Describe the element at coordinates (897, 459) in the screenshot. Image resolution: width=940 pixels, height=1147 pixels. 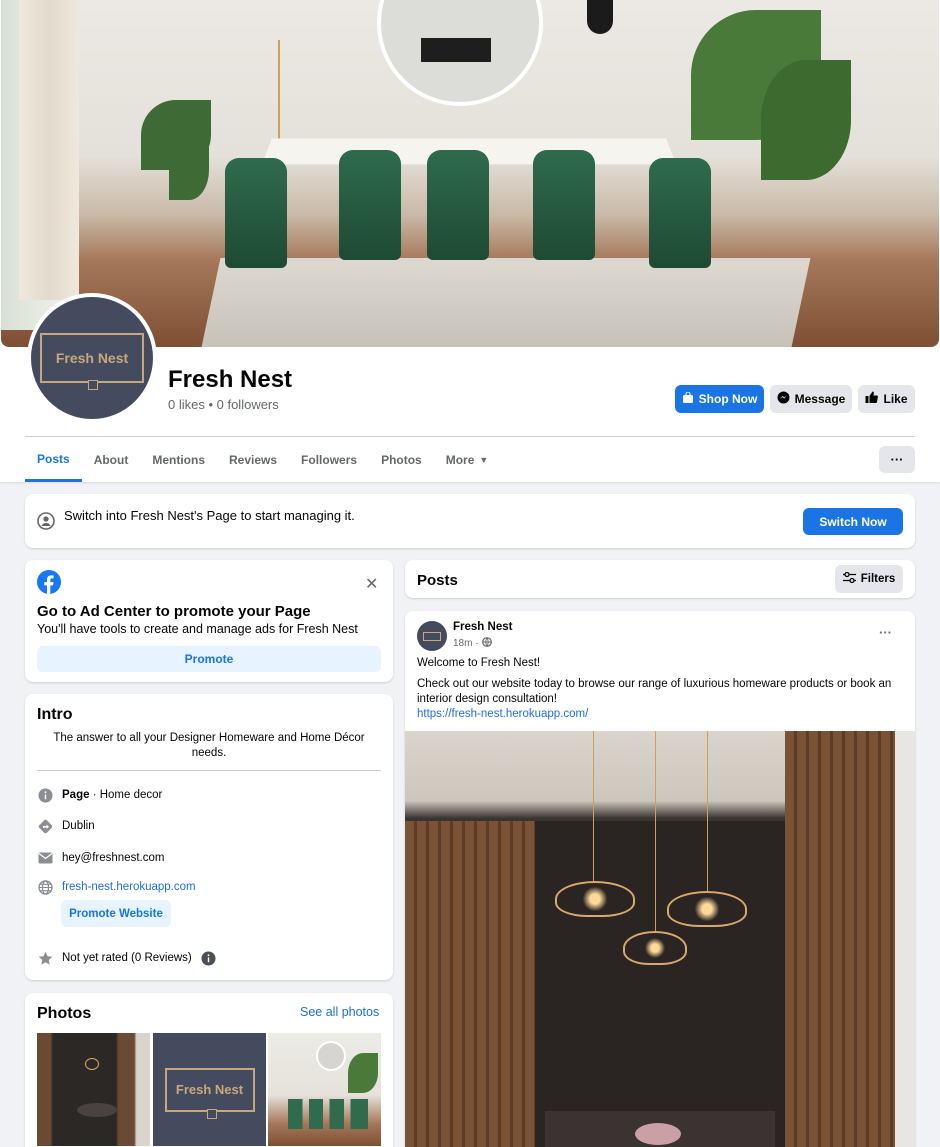
I see `more-options-button: ···` at that location.